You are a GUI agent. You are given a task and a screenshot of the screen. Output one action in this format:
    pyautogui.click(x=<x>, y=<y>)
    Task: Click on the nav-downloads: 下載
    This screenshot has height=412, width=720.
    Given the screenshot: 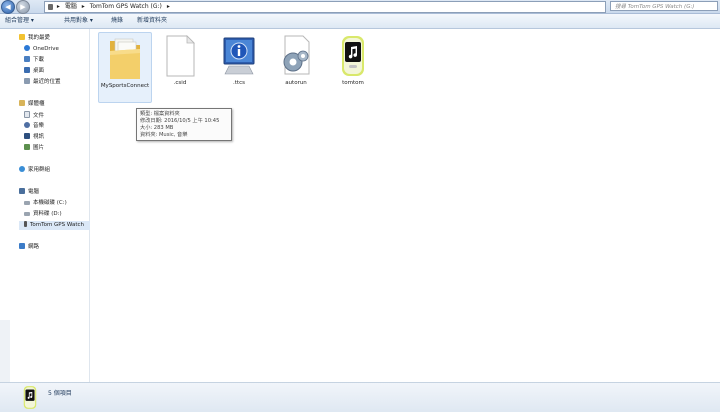 What is the action you would take?
    pyautogui.click(x=34, y=60)
    